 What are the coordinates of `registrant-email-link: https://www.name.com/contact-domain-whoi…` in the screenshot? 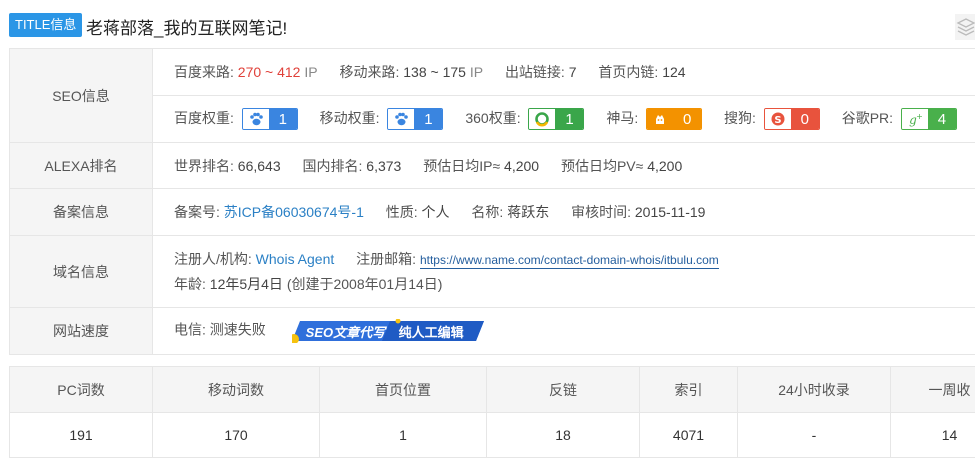 It's located at (569, 261).